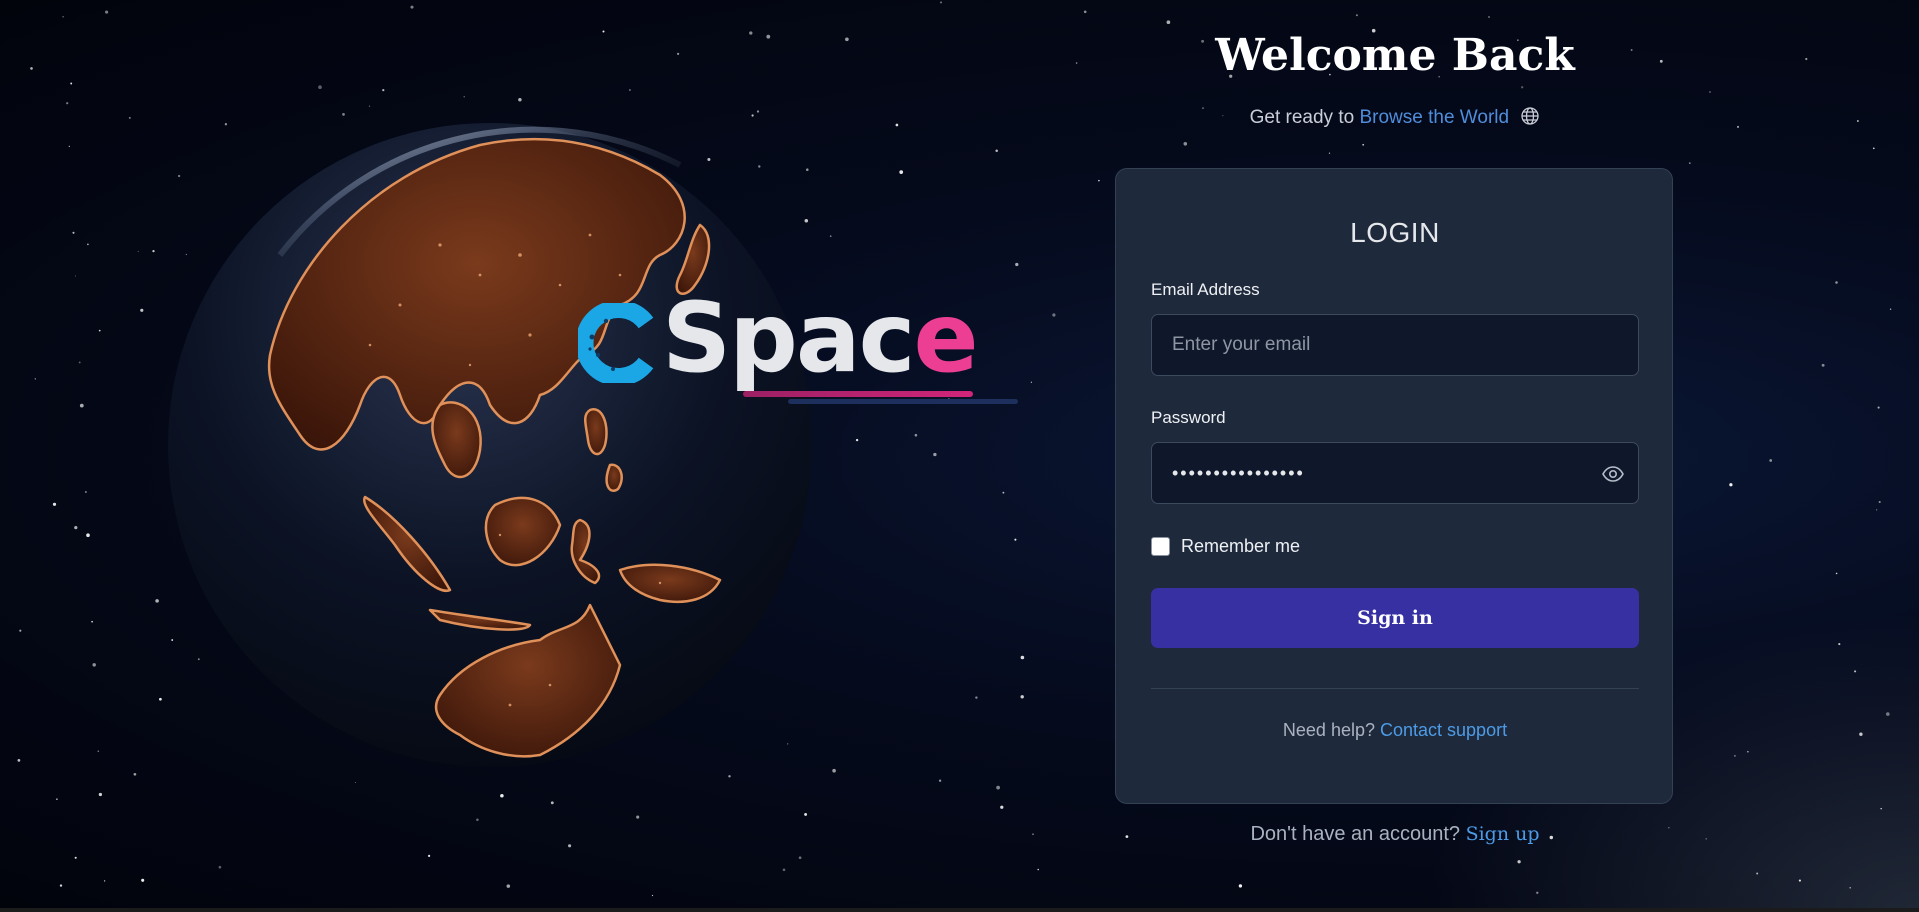 The height and width of the screenshot is (912, 1919). Describe the element at coordinates (1240, 546) in the screenshot. I see `remember-me-label: Remember me` at that location.